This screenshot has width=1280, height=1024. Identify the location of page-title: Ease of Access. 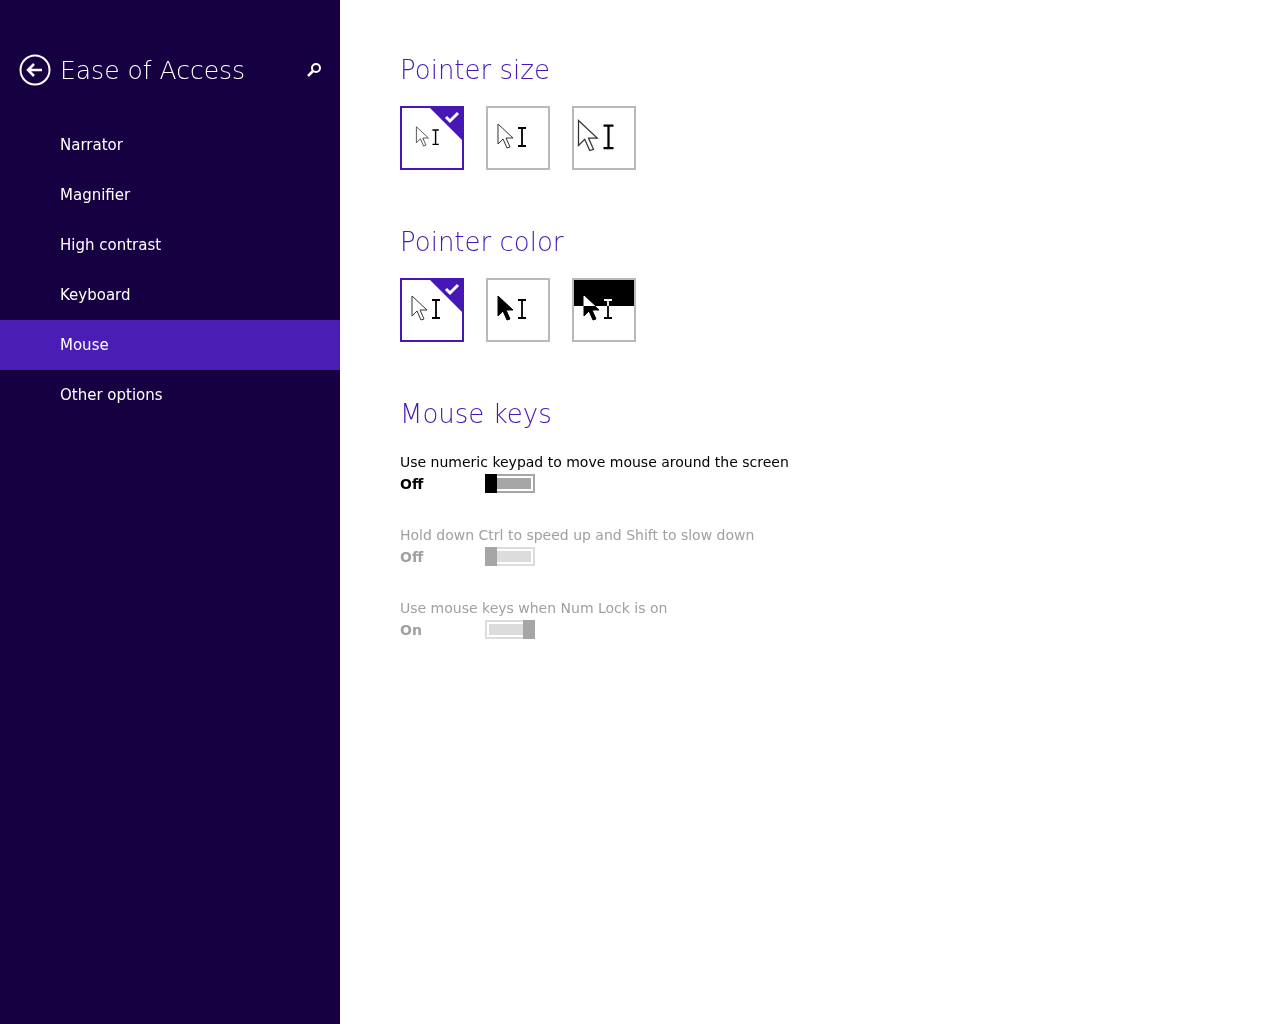
(153, 70).